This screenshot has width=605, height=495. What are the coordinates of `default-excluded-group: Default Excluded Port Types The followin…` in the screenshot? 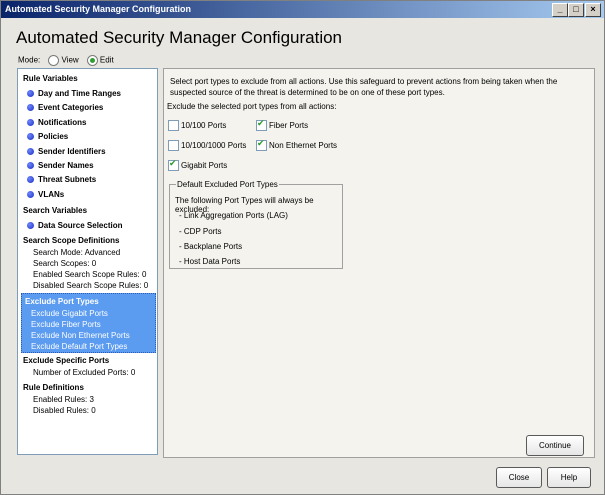 It's located at (256, 224).